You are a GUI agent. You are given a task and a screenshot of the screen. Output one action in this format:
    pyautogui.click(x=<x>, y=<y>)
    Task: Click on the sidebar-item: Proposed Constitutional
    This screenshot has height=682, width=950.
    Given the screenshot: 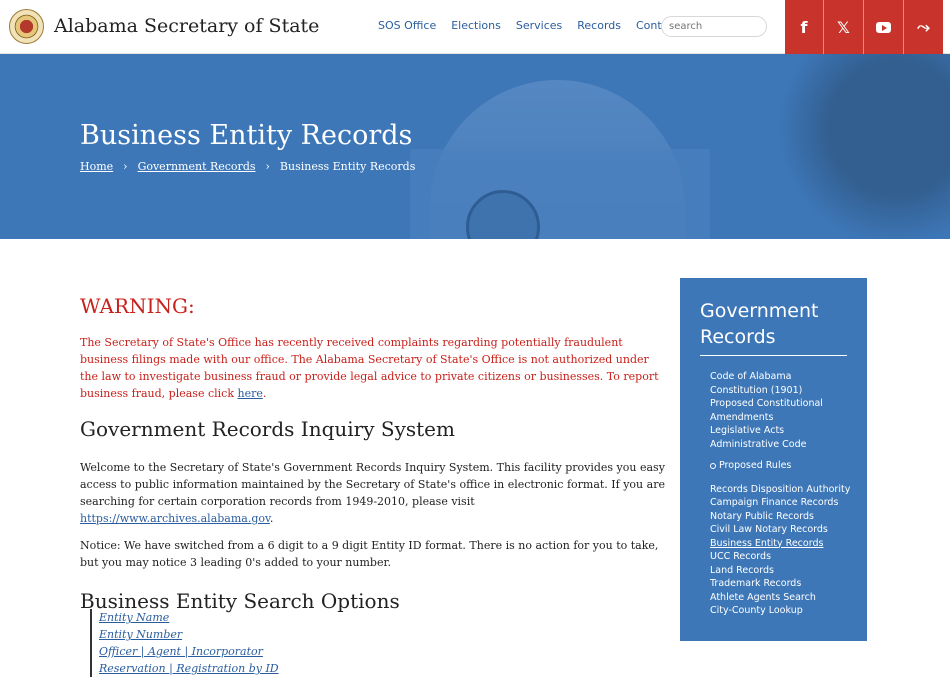 What is the action you would take?
    pyautogui.click(x=780, y=404)
    